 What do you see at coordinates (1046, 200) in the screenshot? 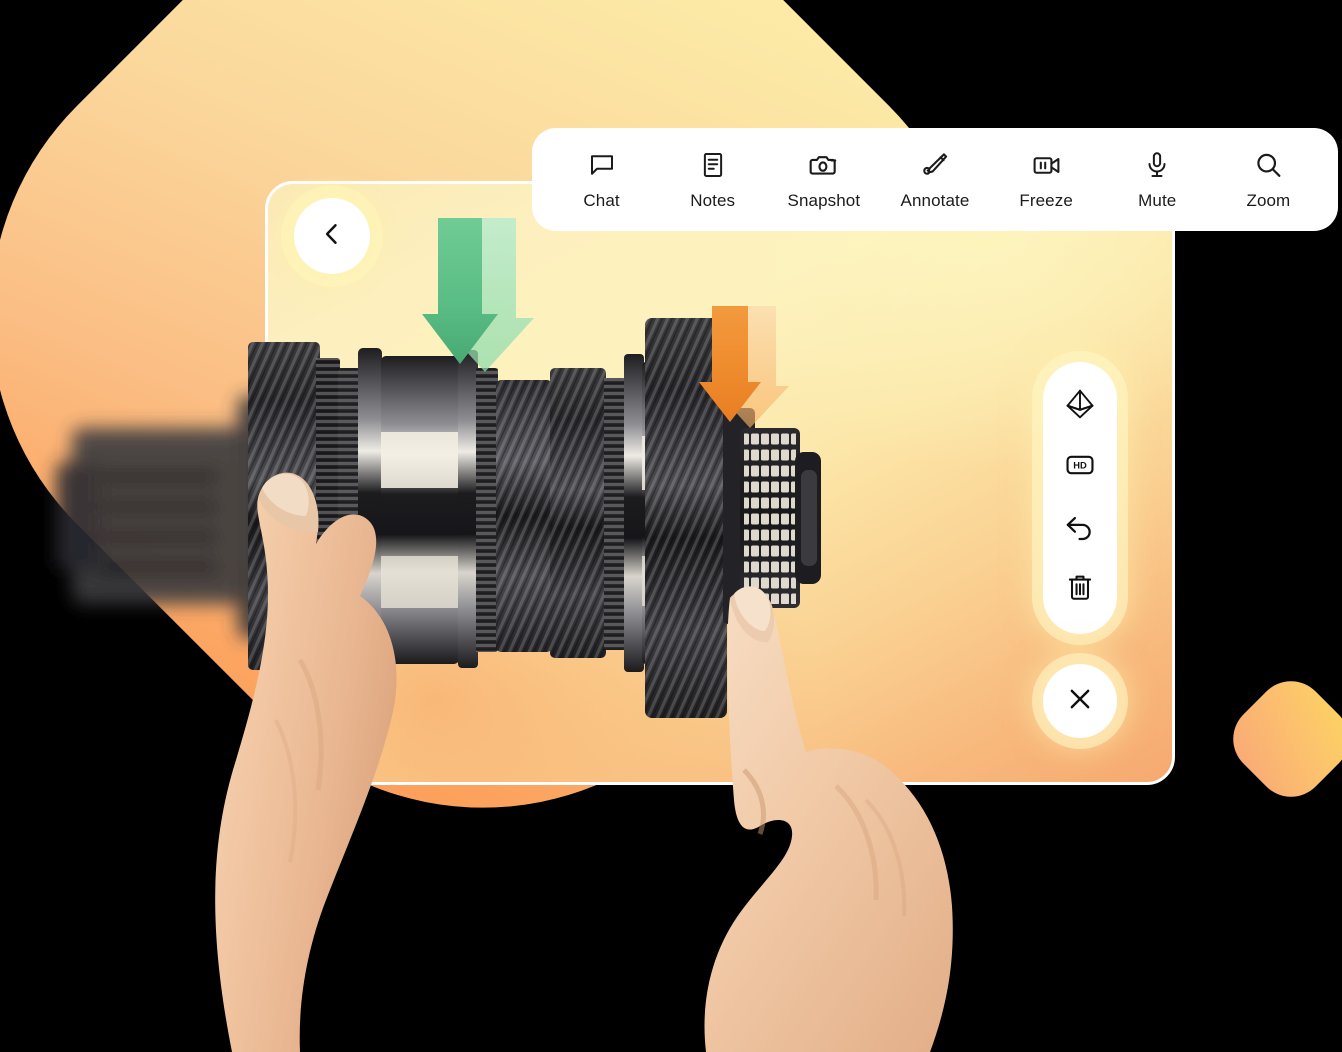
I see `toolbar-label-freeze: Freeze` at bounding box center [1046, 200].